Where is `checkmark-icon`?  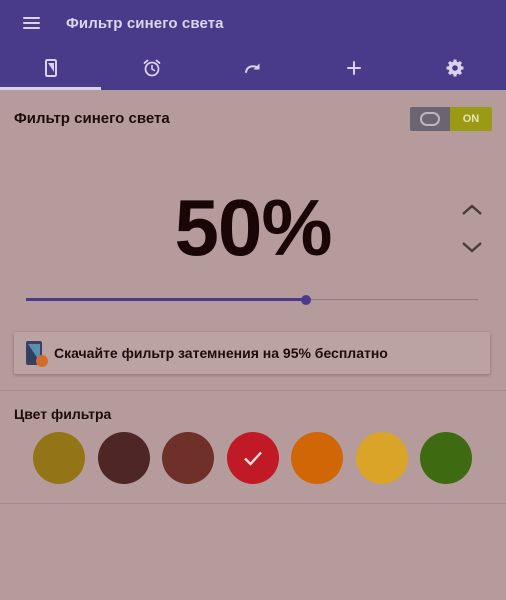 checkmark-icon is located at coordinates (252, 458).